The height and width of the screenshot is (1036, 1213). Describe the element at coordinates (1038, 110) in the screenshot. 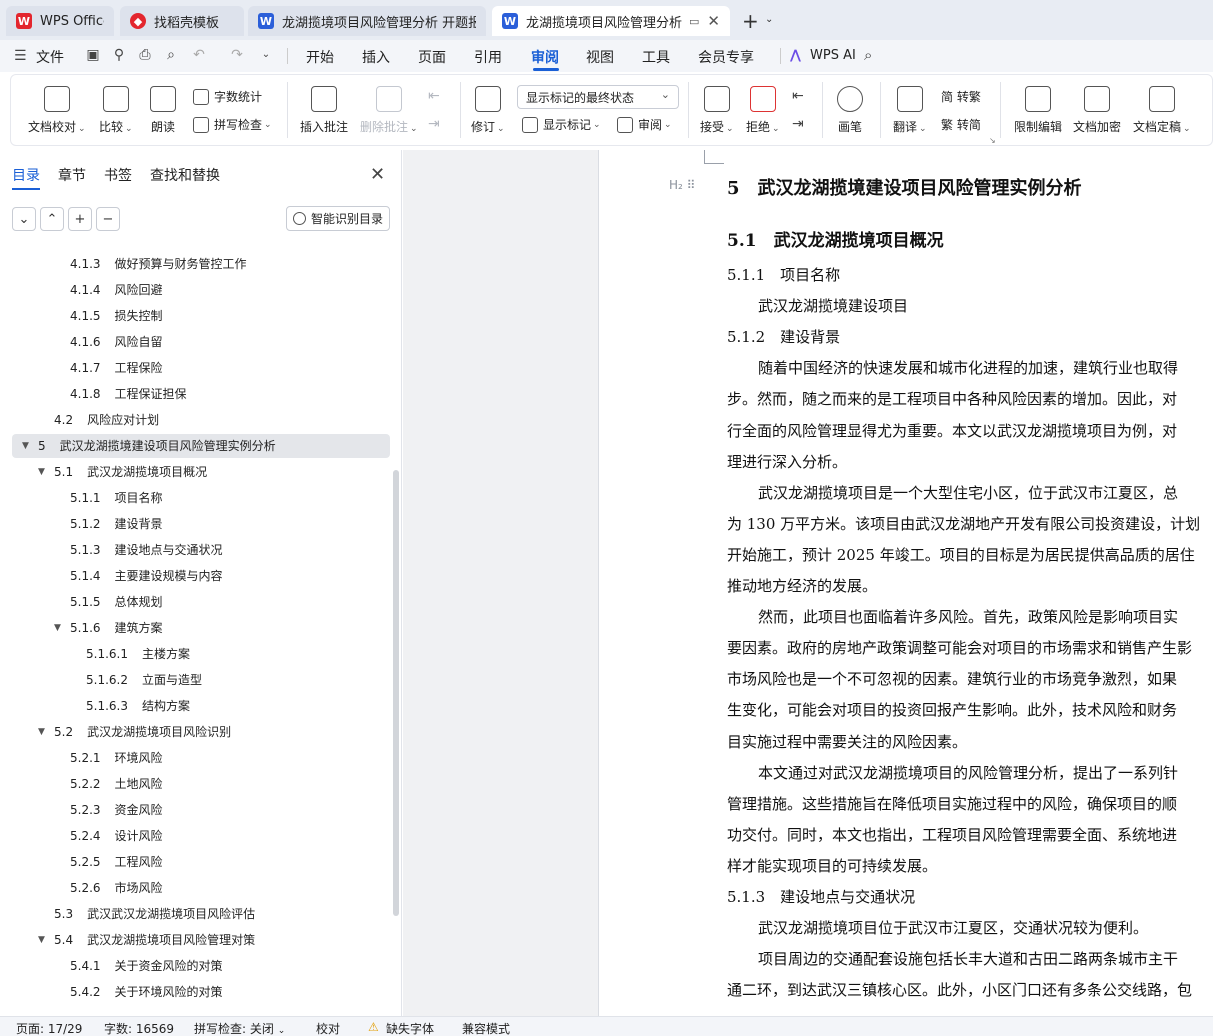

I see `restrict-edit-button: 限制编辑` at that location.